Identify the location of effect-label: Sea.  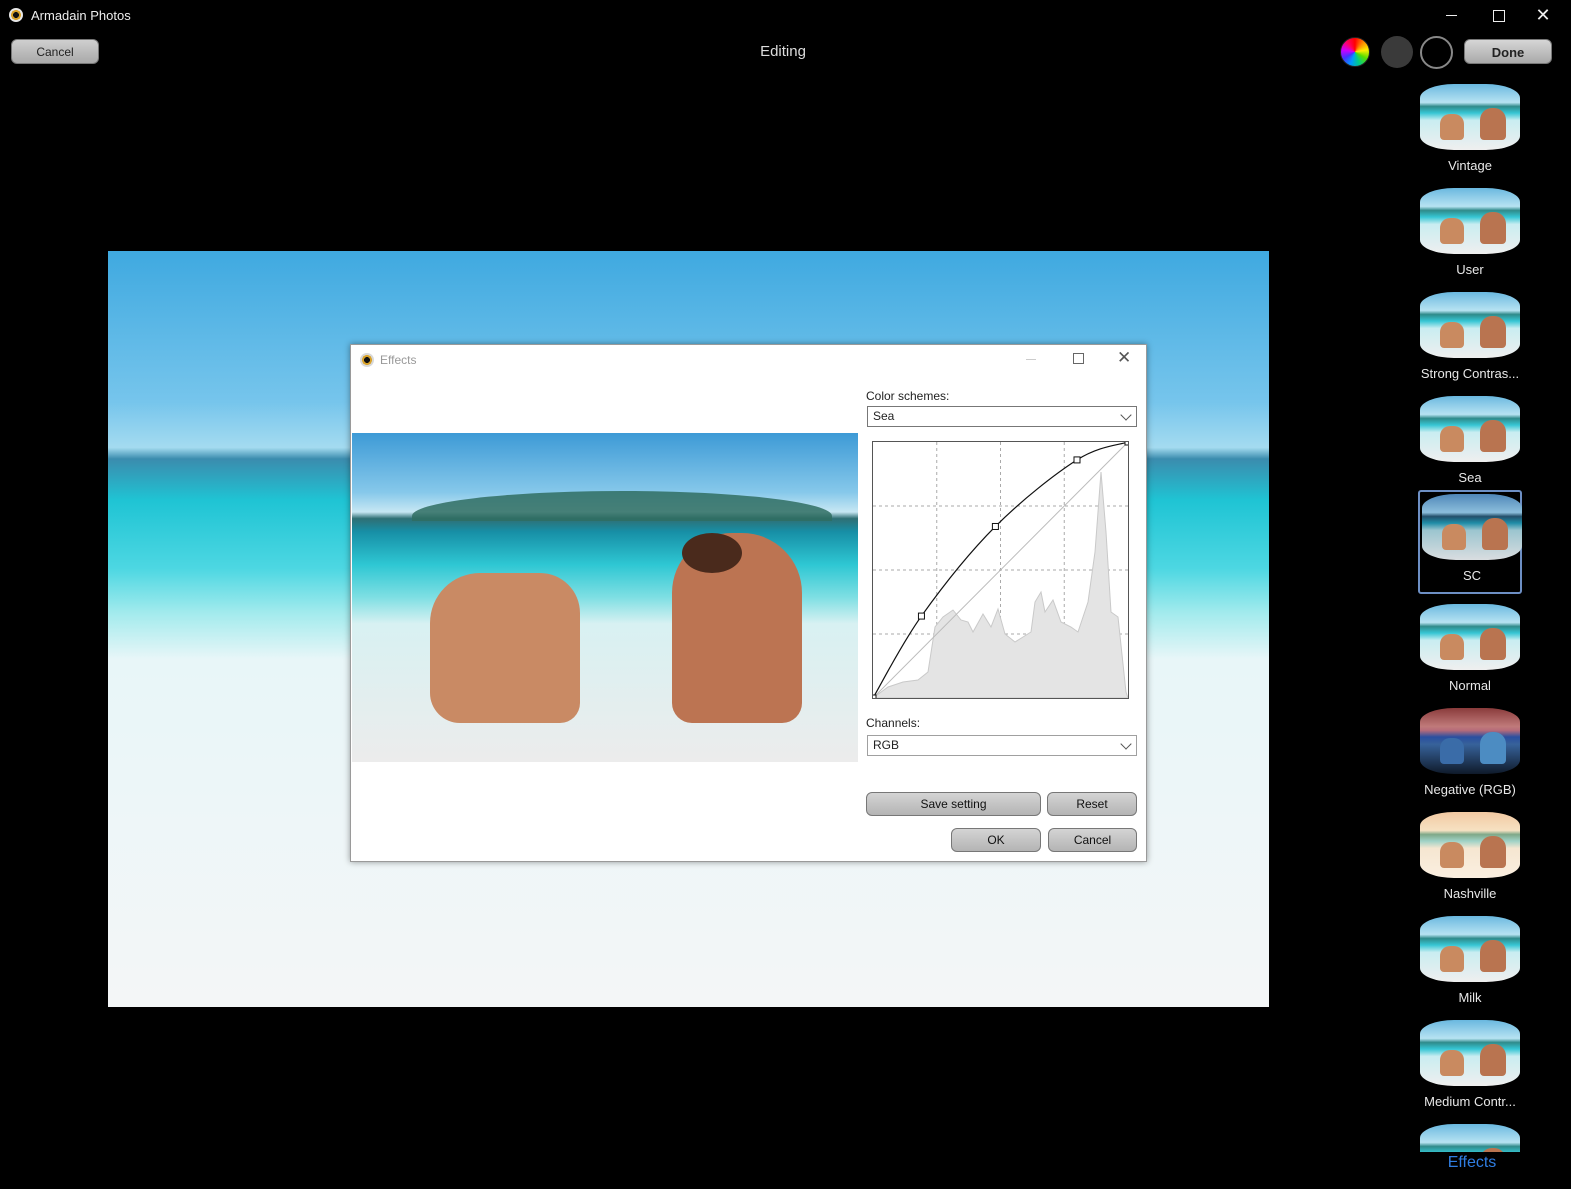
(1470, 477).